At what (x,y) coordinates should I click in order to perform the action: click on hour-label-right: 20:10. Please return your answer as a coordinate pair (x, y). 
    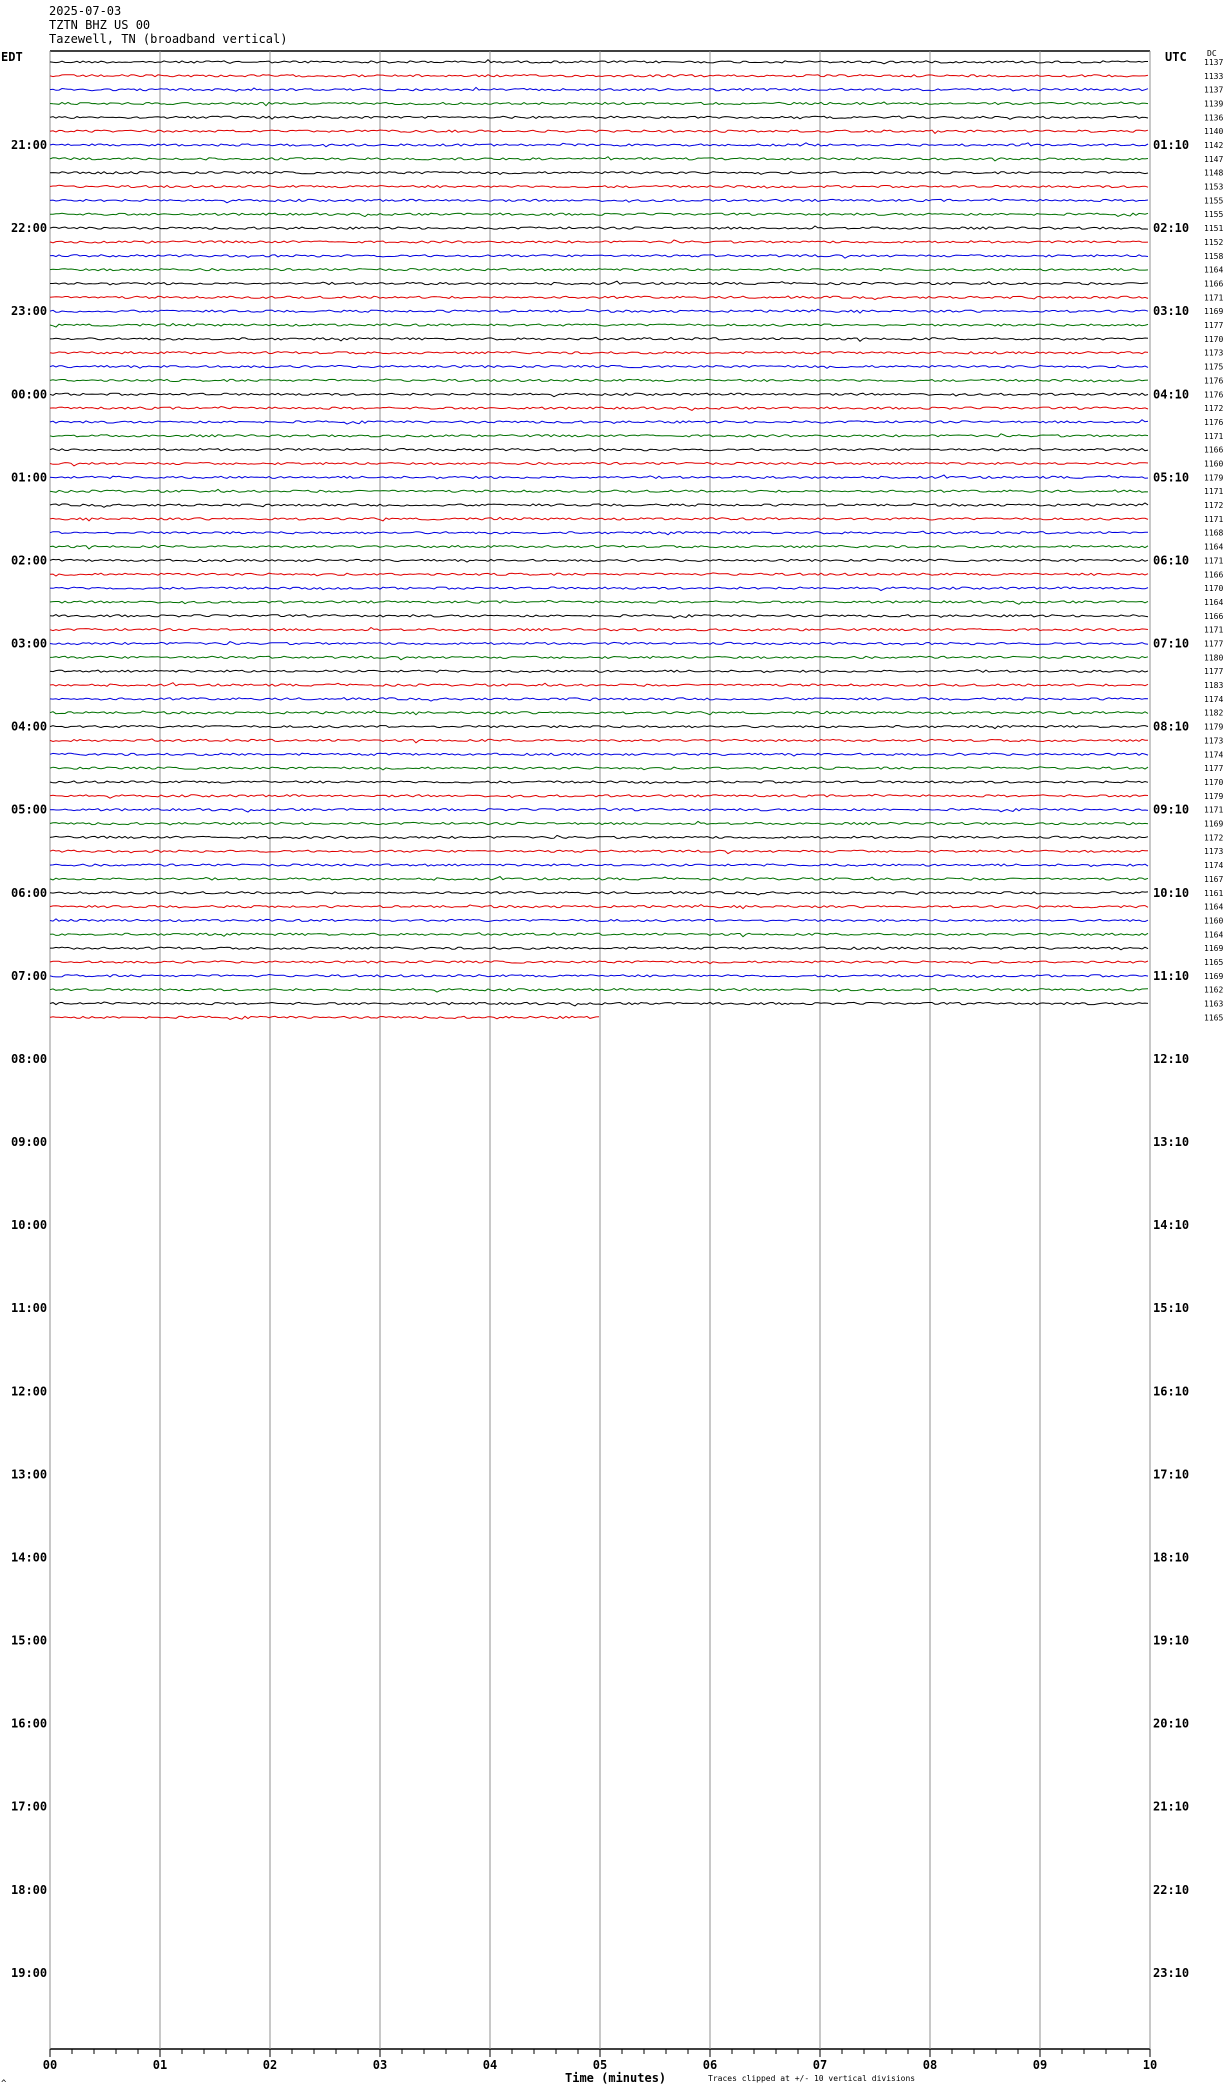
    Looking at the image, I should click on (1171, 1724).